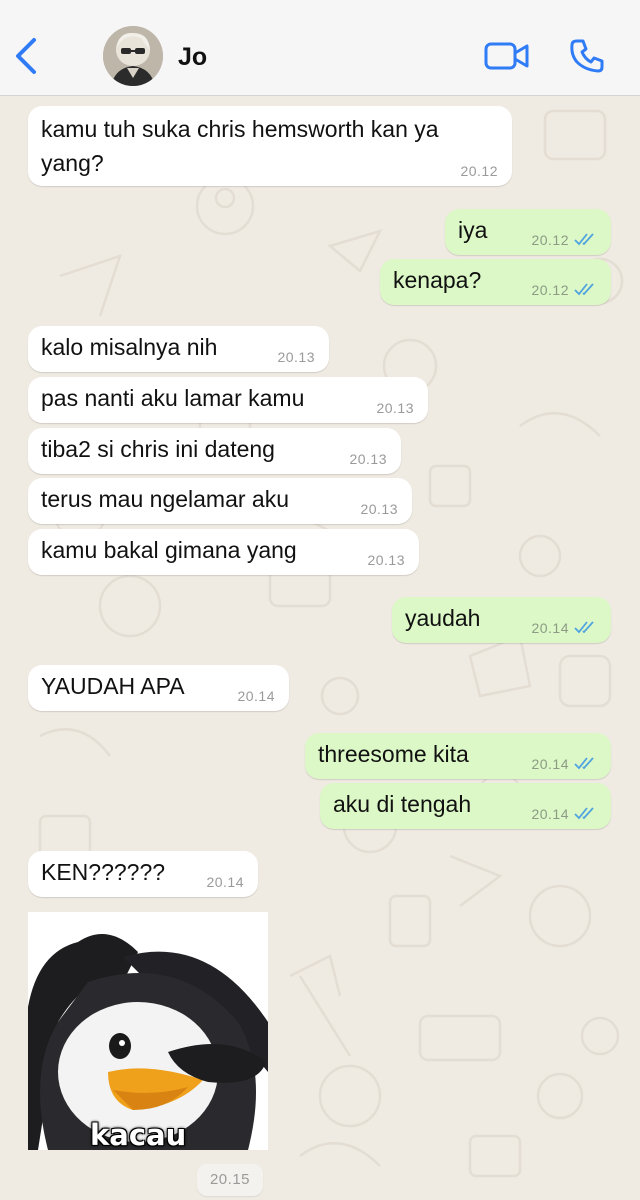 Image resolution: width=640 pixels, height=1200 pixels. I want to click on chevron-left-icon, so click(26, 56).